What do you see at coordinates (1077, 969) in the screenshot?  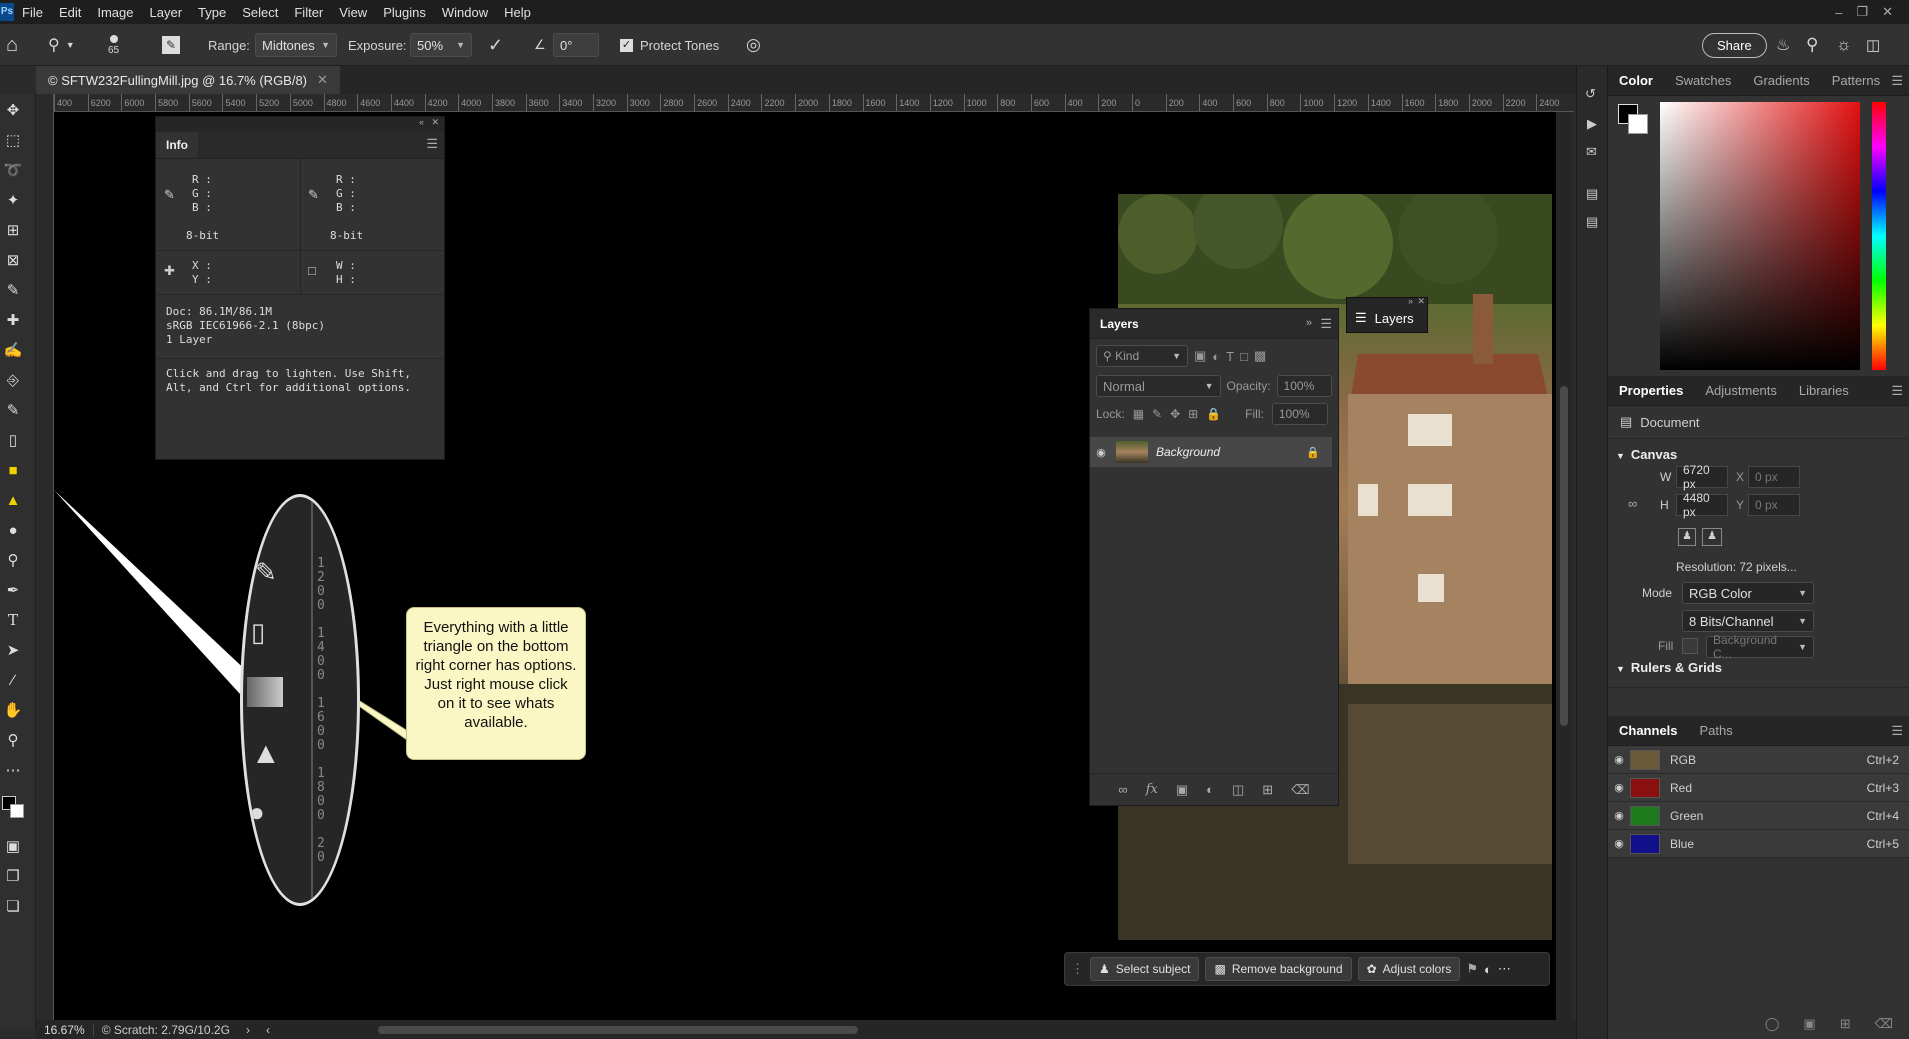 I see `drag-handle-icon: ⋮` at bounding box center [1077, 969].